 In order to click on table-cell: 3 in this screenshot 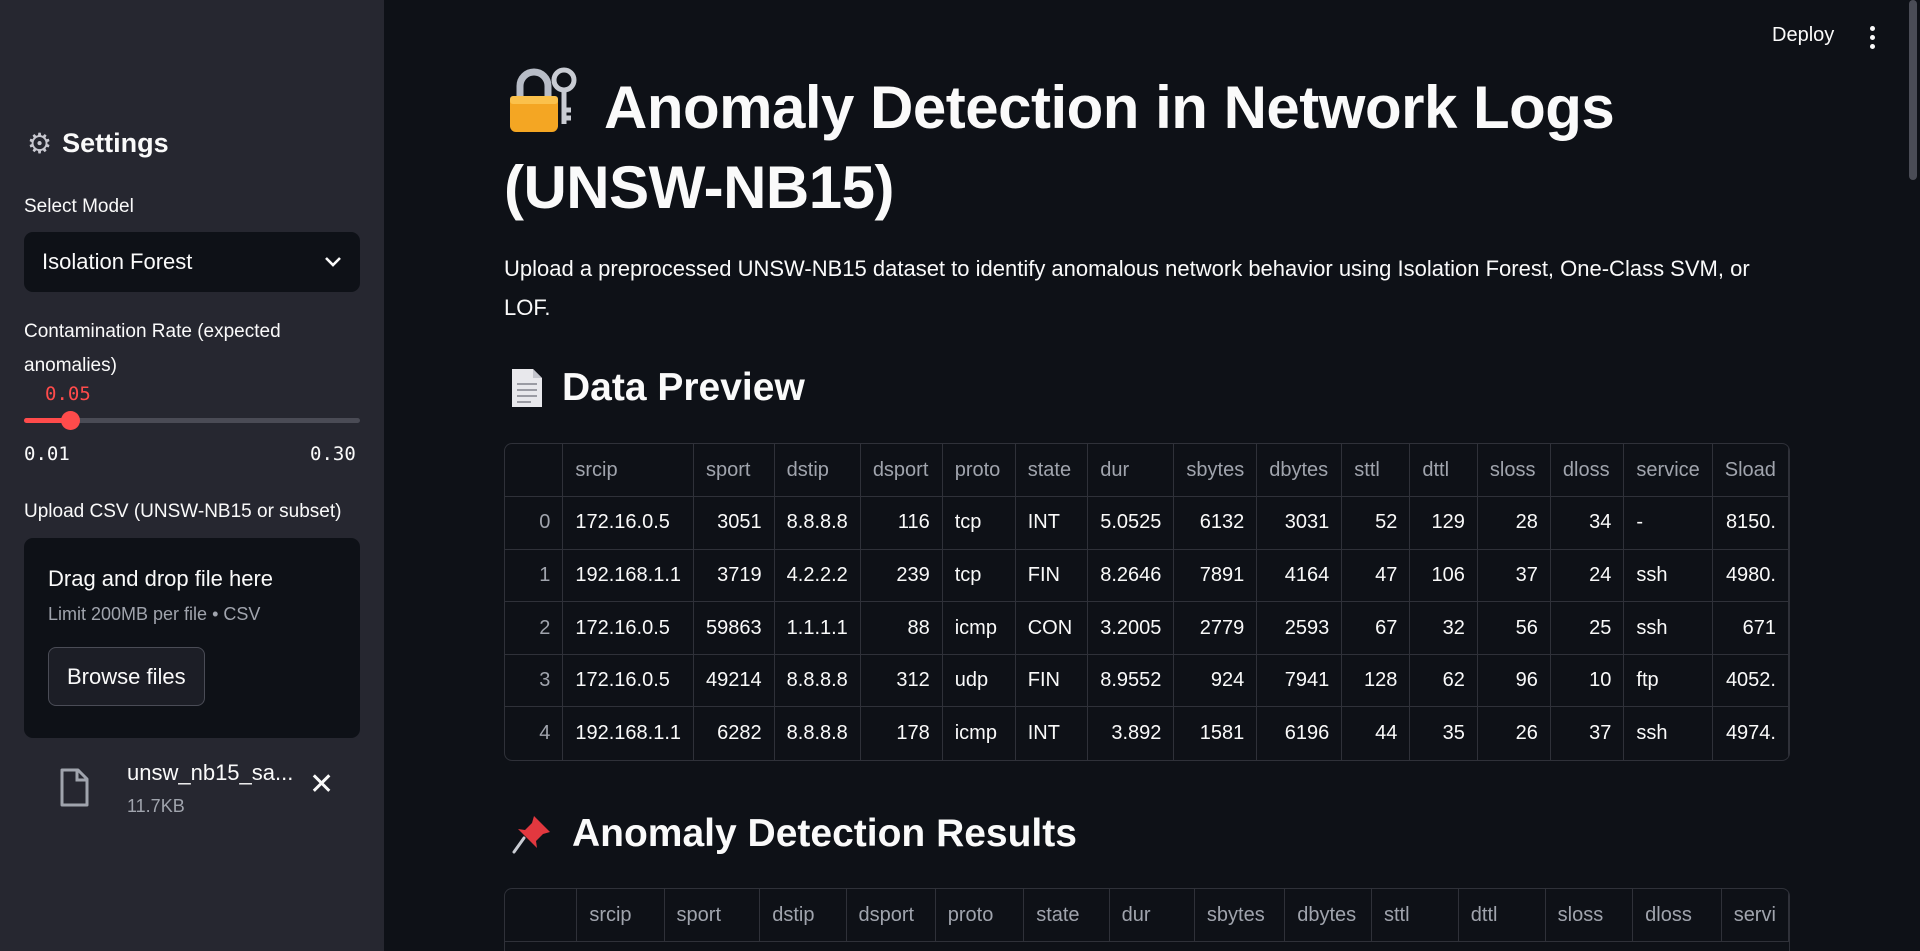, I will do `click(534, 681)`.